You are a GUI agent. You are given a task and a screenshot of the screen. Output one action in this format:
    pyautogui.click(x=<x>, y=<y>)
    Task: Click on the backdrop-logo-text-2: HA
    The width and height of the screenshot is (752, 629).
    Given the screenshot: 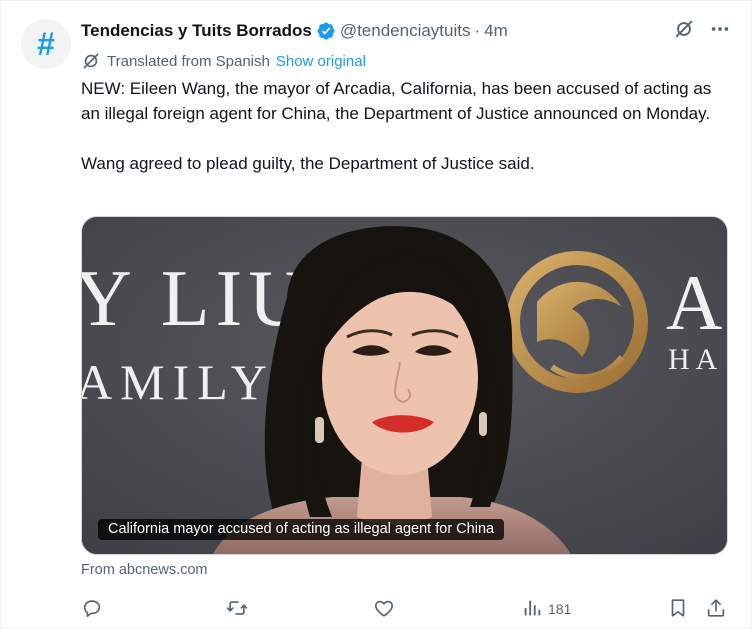 What is the action you would take?
    pyautogui.click(x=695, y=359)
    